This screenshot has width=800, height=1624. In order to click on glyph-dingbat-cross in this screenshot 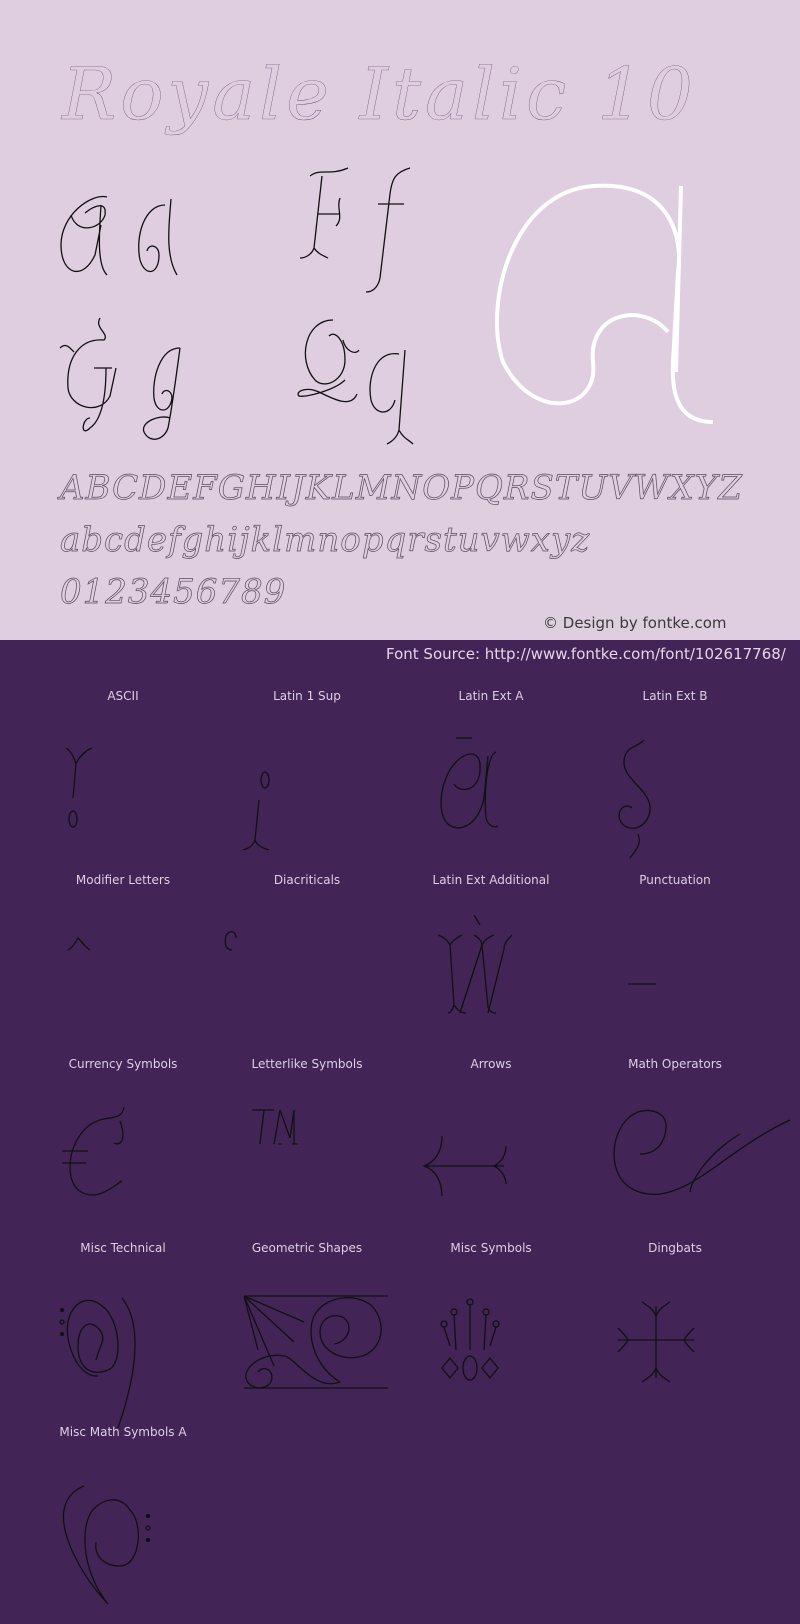, I will do `click(656, 1342)`.